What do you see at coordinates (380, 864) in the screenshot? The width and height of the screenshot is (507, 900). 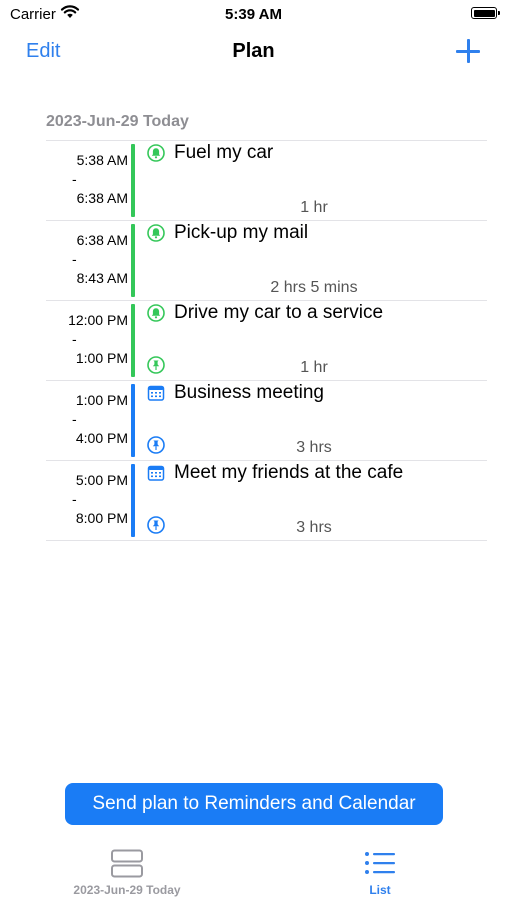 I see `list-icon` at bounding box center [380, 864].